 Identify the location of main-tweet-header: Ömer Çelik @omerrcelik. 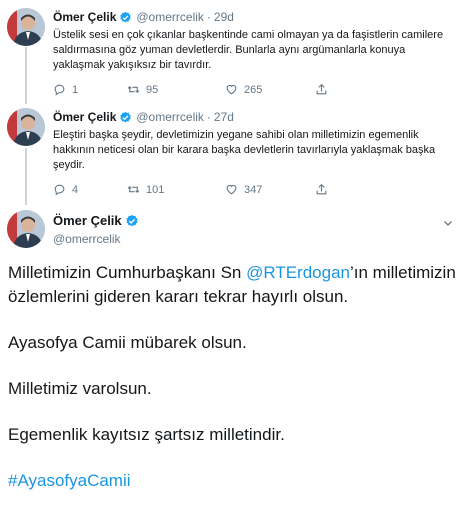
(98, 229).